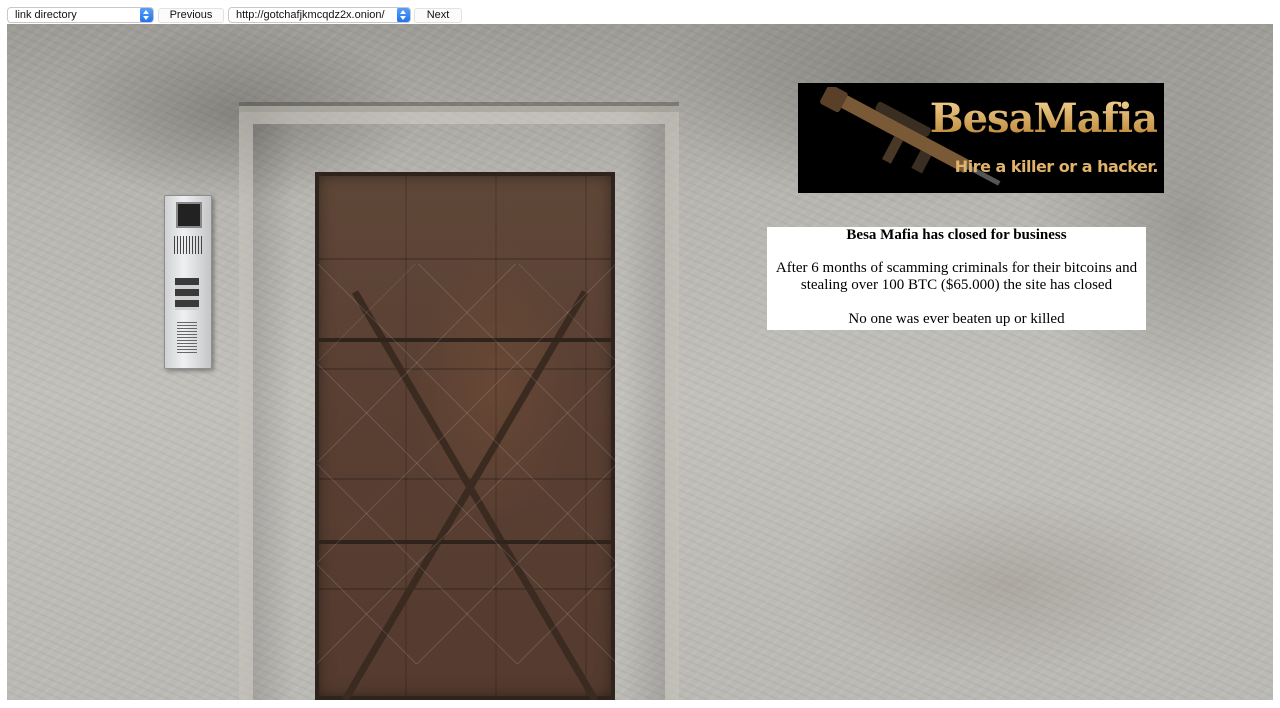  I want to click on speaker-icon, so click(187, 338).